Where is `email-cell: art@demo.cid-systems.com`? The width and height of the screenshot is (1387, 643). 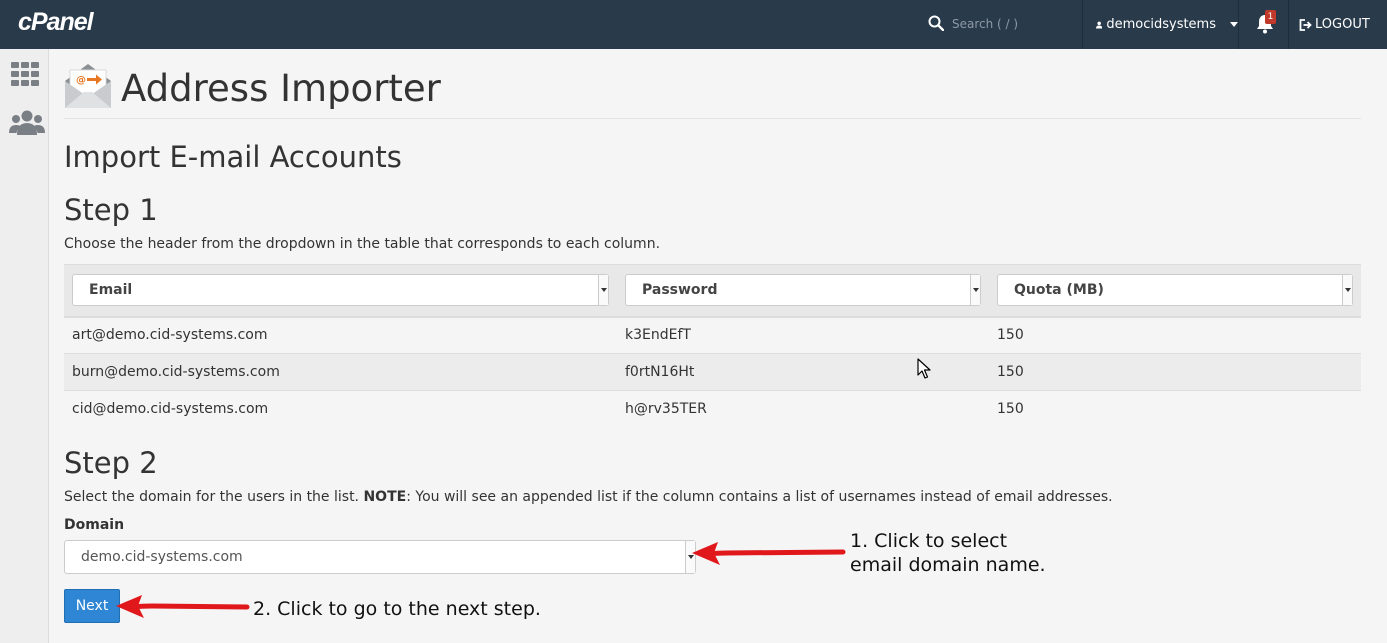 email-cell: art@demo.cid-systems.com is located at coordinates (340, 335).